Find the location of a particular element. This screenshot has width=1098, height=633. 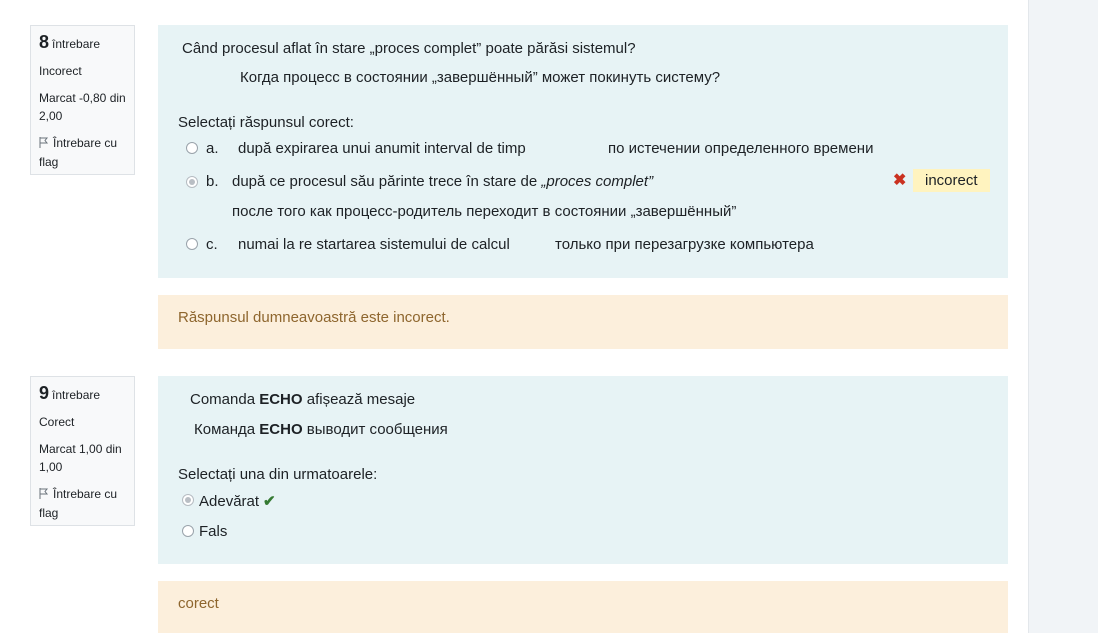

answer-radio-a is located at coordinates (192, 148).